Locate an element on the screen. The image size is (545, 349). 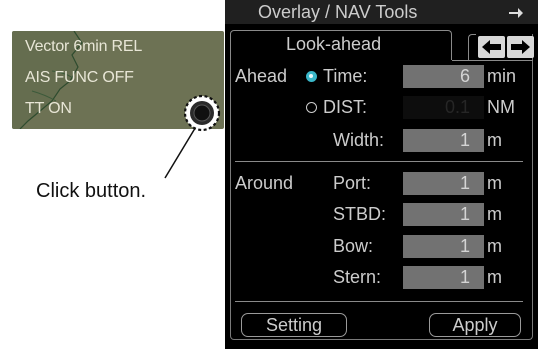
panel-title: Overlay / NAV Tools is located at coordinates (338, 12).